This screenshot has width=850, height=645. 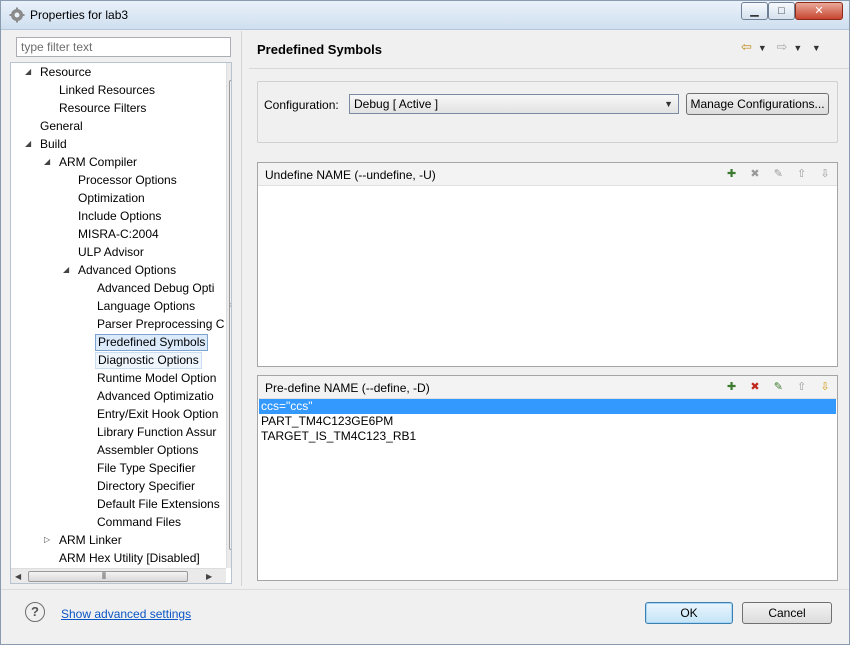 I want to click on tree-item: ◢ Resource, so click(x=59, y=72).